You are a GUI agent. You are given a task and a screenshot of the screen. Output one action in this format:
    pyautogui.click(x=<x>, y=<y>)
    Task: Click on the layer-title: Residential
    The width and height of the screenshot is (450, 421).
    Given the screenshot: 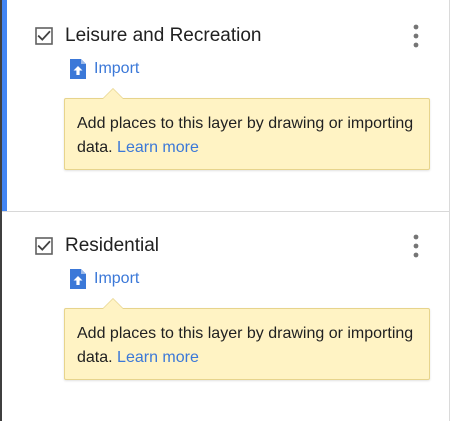 What is the action you would take?
    pyautogui.click(x=112, y=246)
    